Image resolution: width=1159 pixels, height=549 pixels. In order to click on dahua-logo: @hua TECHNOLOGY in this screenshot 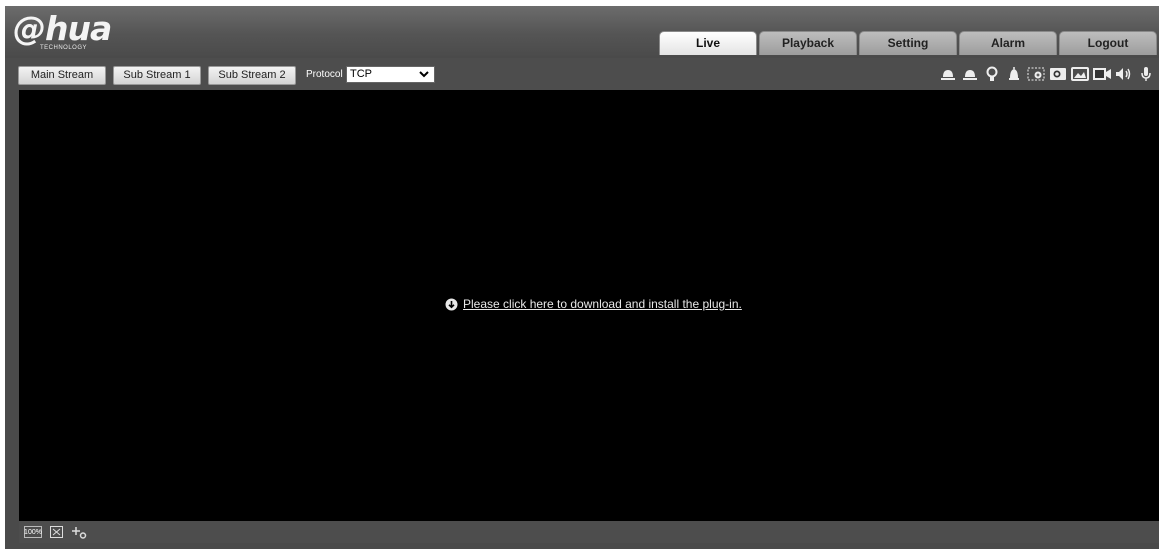, I will do `click(78, 32)`.